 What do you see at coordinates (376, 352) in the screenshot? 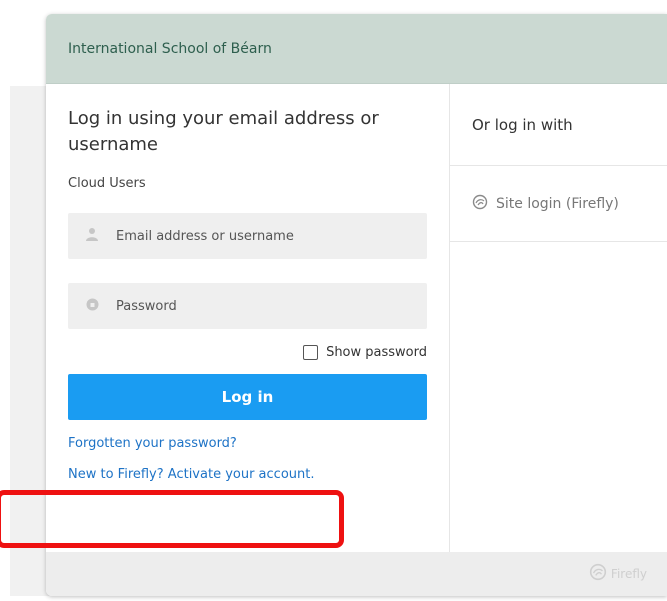
I see `show-password-label: Show password` at bounding box center [376, 352].